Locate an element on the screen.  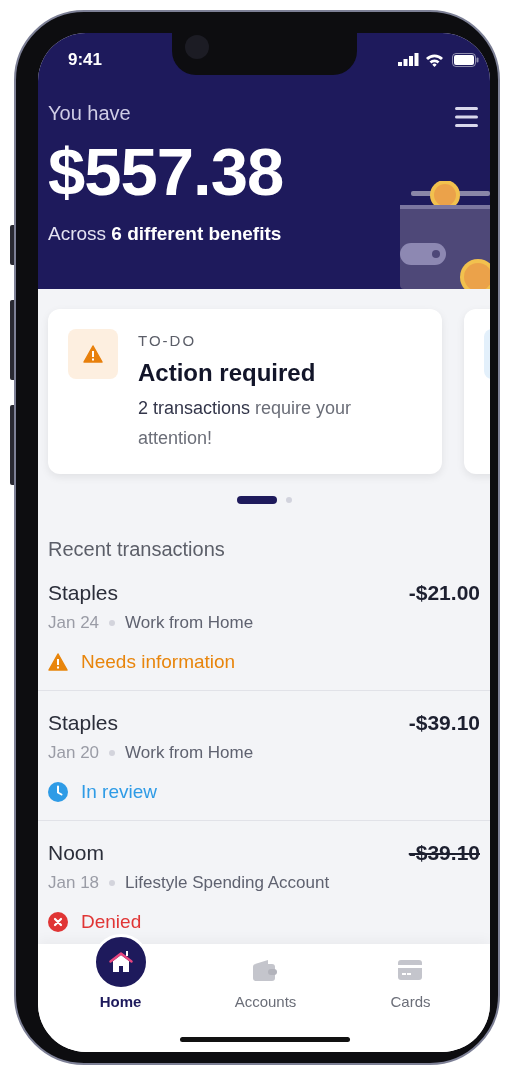
transaction-date: Jan 20 is located at coordinates (74, 753).